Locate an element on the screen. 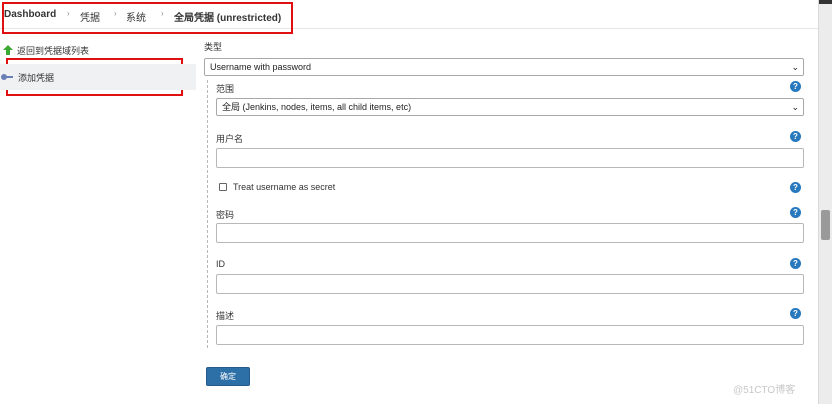  submit-button: 确定 is located at coordinates (228, 376).